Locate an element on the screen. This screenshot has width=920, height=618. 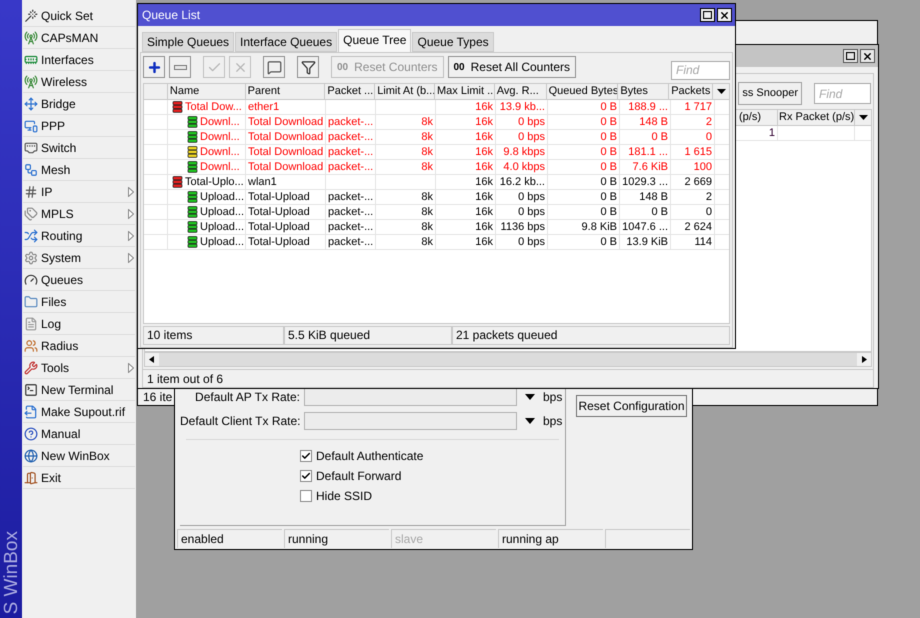
menu-item: Quick Set is located at coordinates (79, 16).